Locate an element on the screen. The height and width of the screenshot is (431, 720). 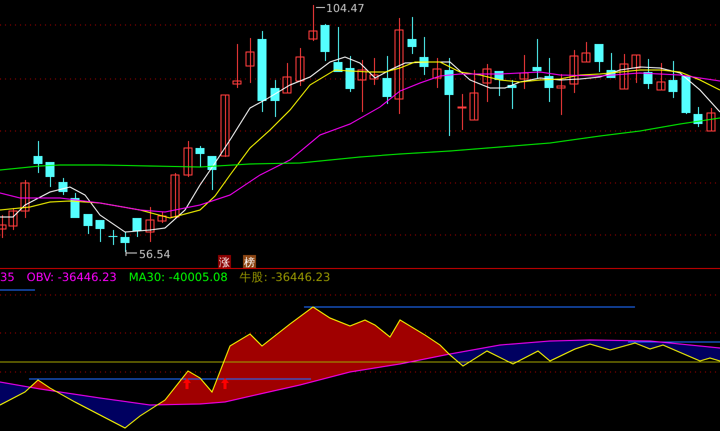
high-marker-line is located at coordinates (321, 7).